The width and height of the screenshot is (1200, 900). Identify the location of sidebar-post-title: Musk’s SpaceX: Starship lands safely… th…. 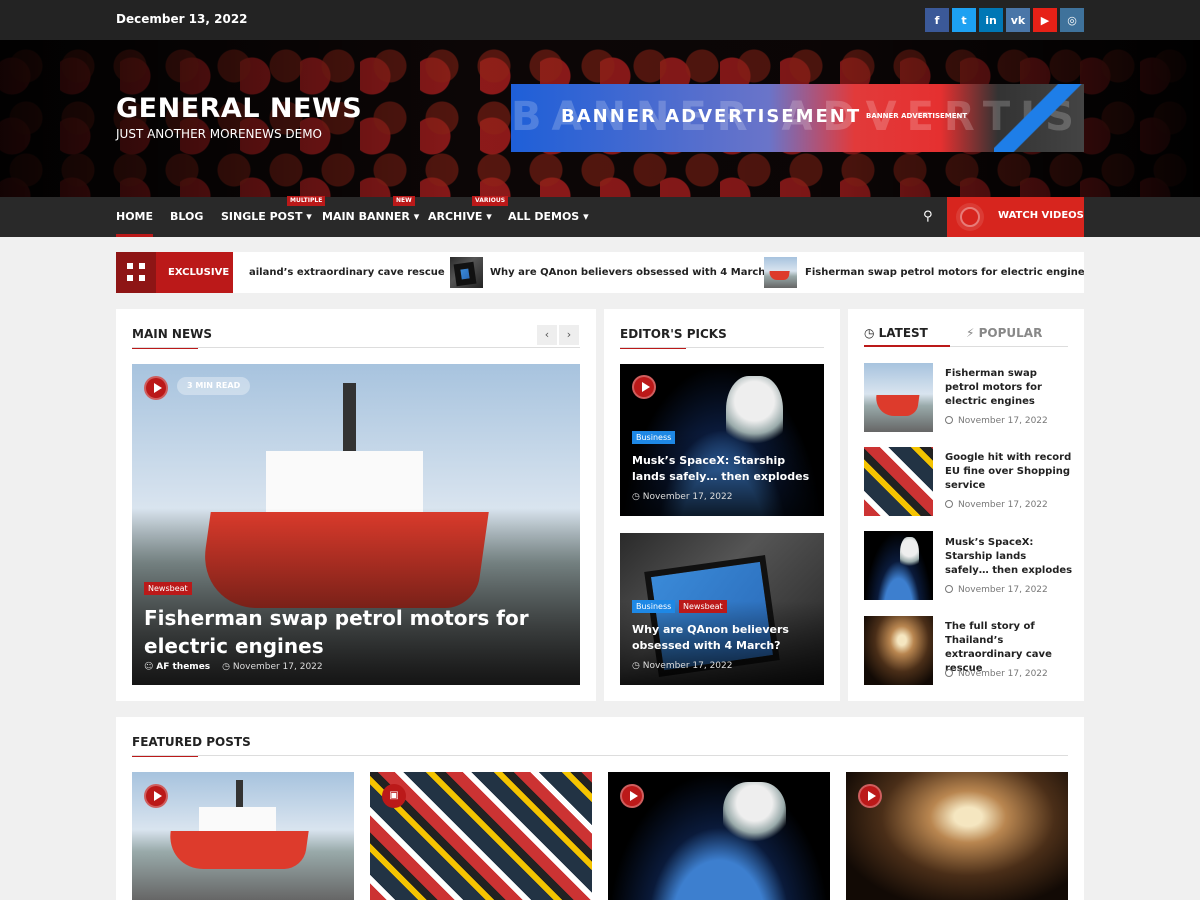
(1009, 557).